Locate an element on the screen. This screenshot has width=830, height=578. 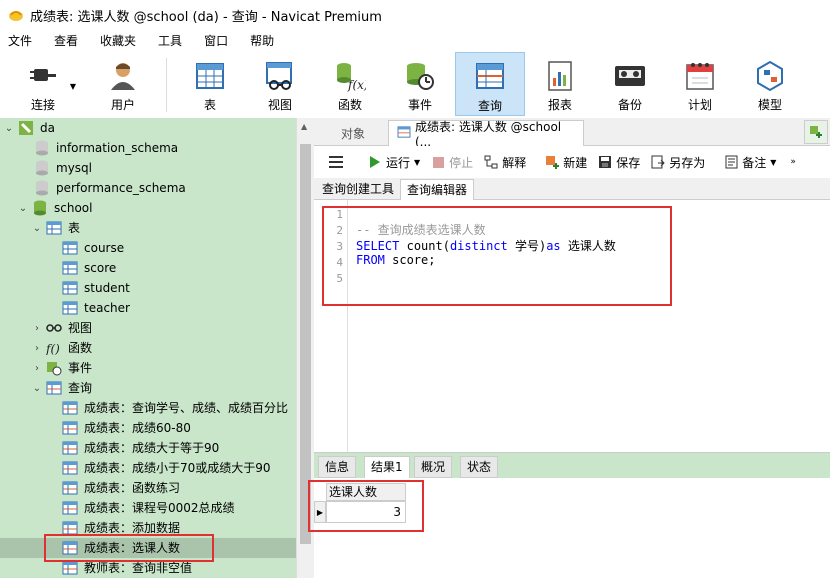
hamburger-icon is located at coordinates (336, 162).